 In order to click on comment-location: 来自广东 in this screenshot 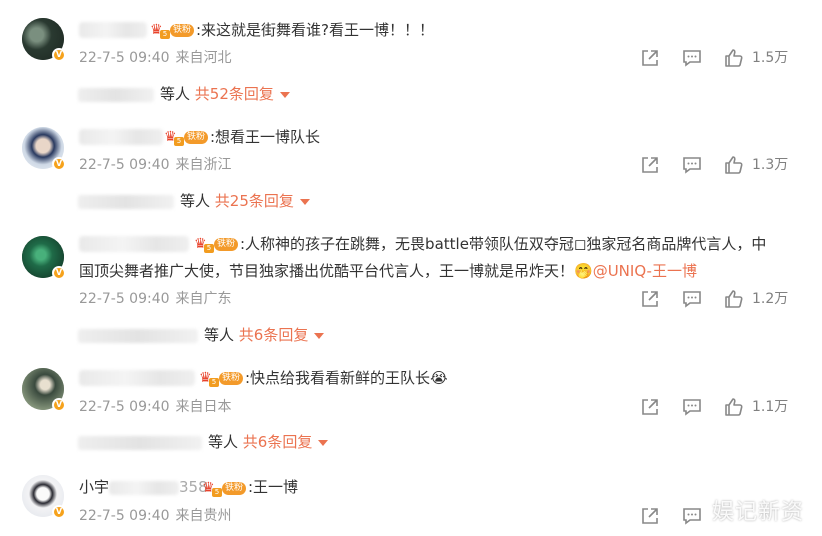, I will do `click(203, 299)`.